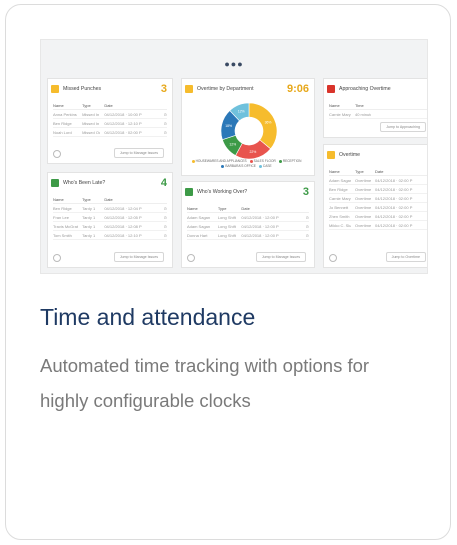 The height and width of the screenshot is (545, 457). I want to click on widget-title: Overtime, so click(350, 155).